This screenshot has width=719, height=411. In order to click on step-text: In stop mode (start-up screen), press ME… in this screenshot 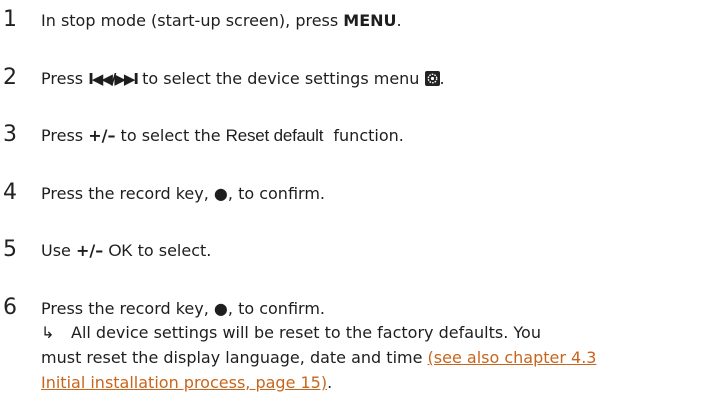, I will do `click(221, 20)`.